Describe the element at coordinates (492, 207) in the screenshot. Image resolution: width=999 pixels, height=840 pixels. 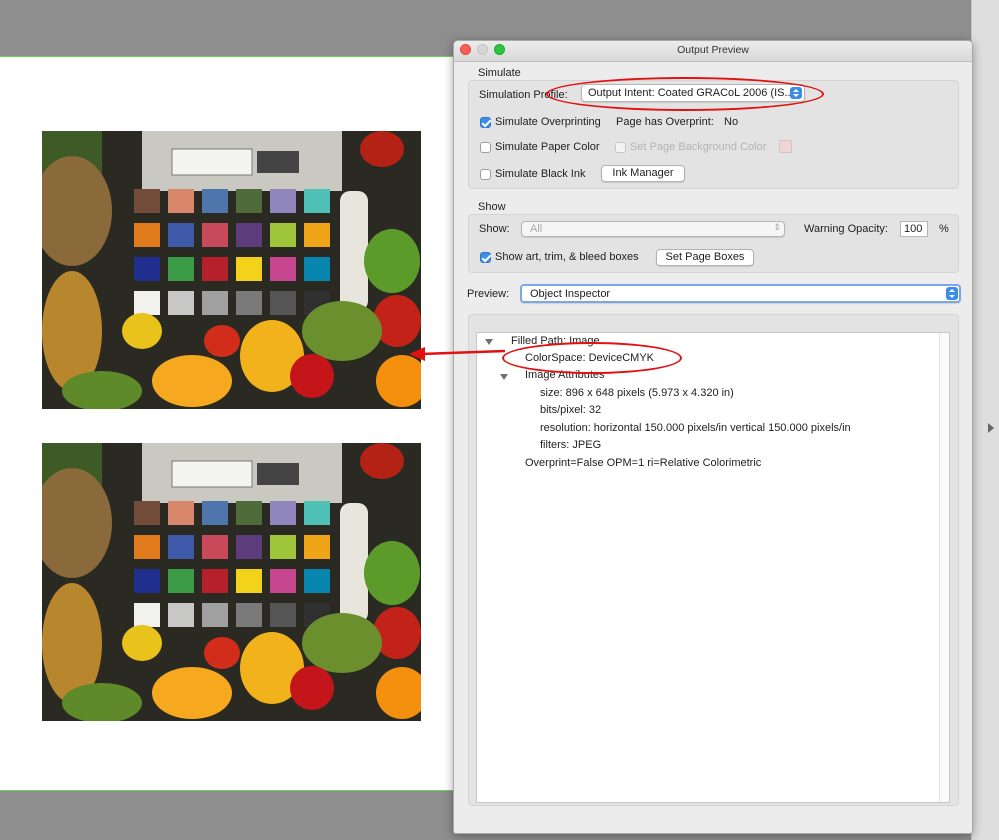
I see `show-section-label: Show` at that location.